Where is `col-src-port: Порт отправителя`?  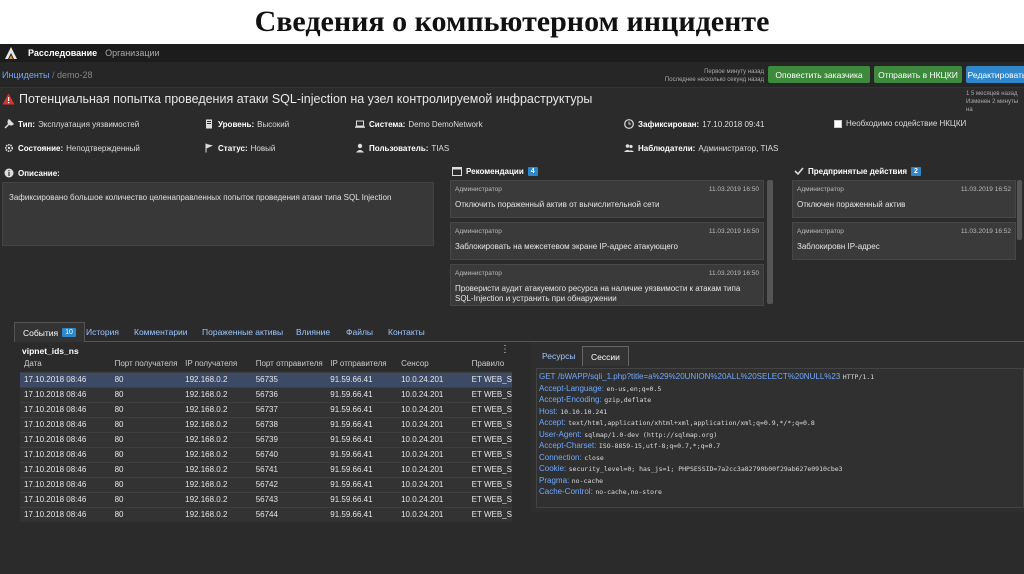
col-src-port: Порт отправителя is located at coordinates (289, 364).